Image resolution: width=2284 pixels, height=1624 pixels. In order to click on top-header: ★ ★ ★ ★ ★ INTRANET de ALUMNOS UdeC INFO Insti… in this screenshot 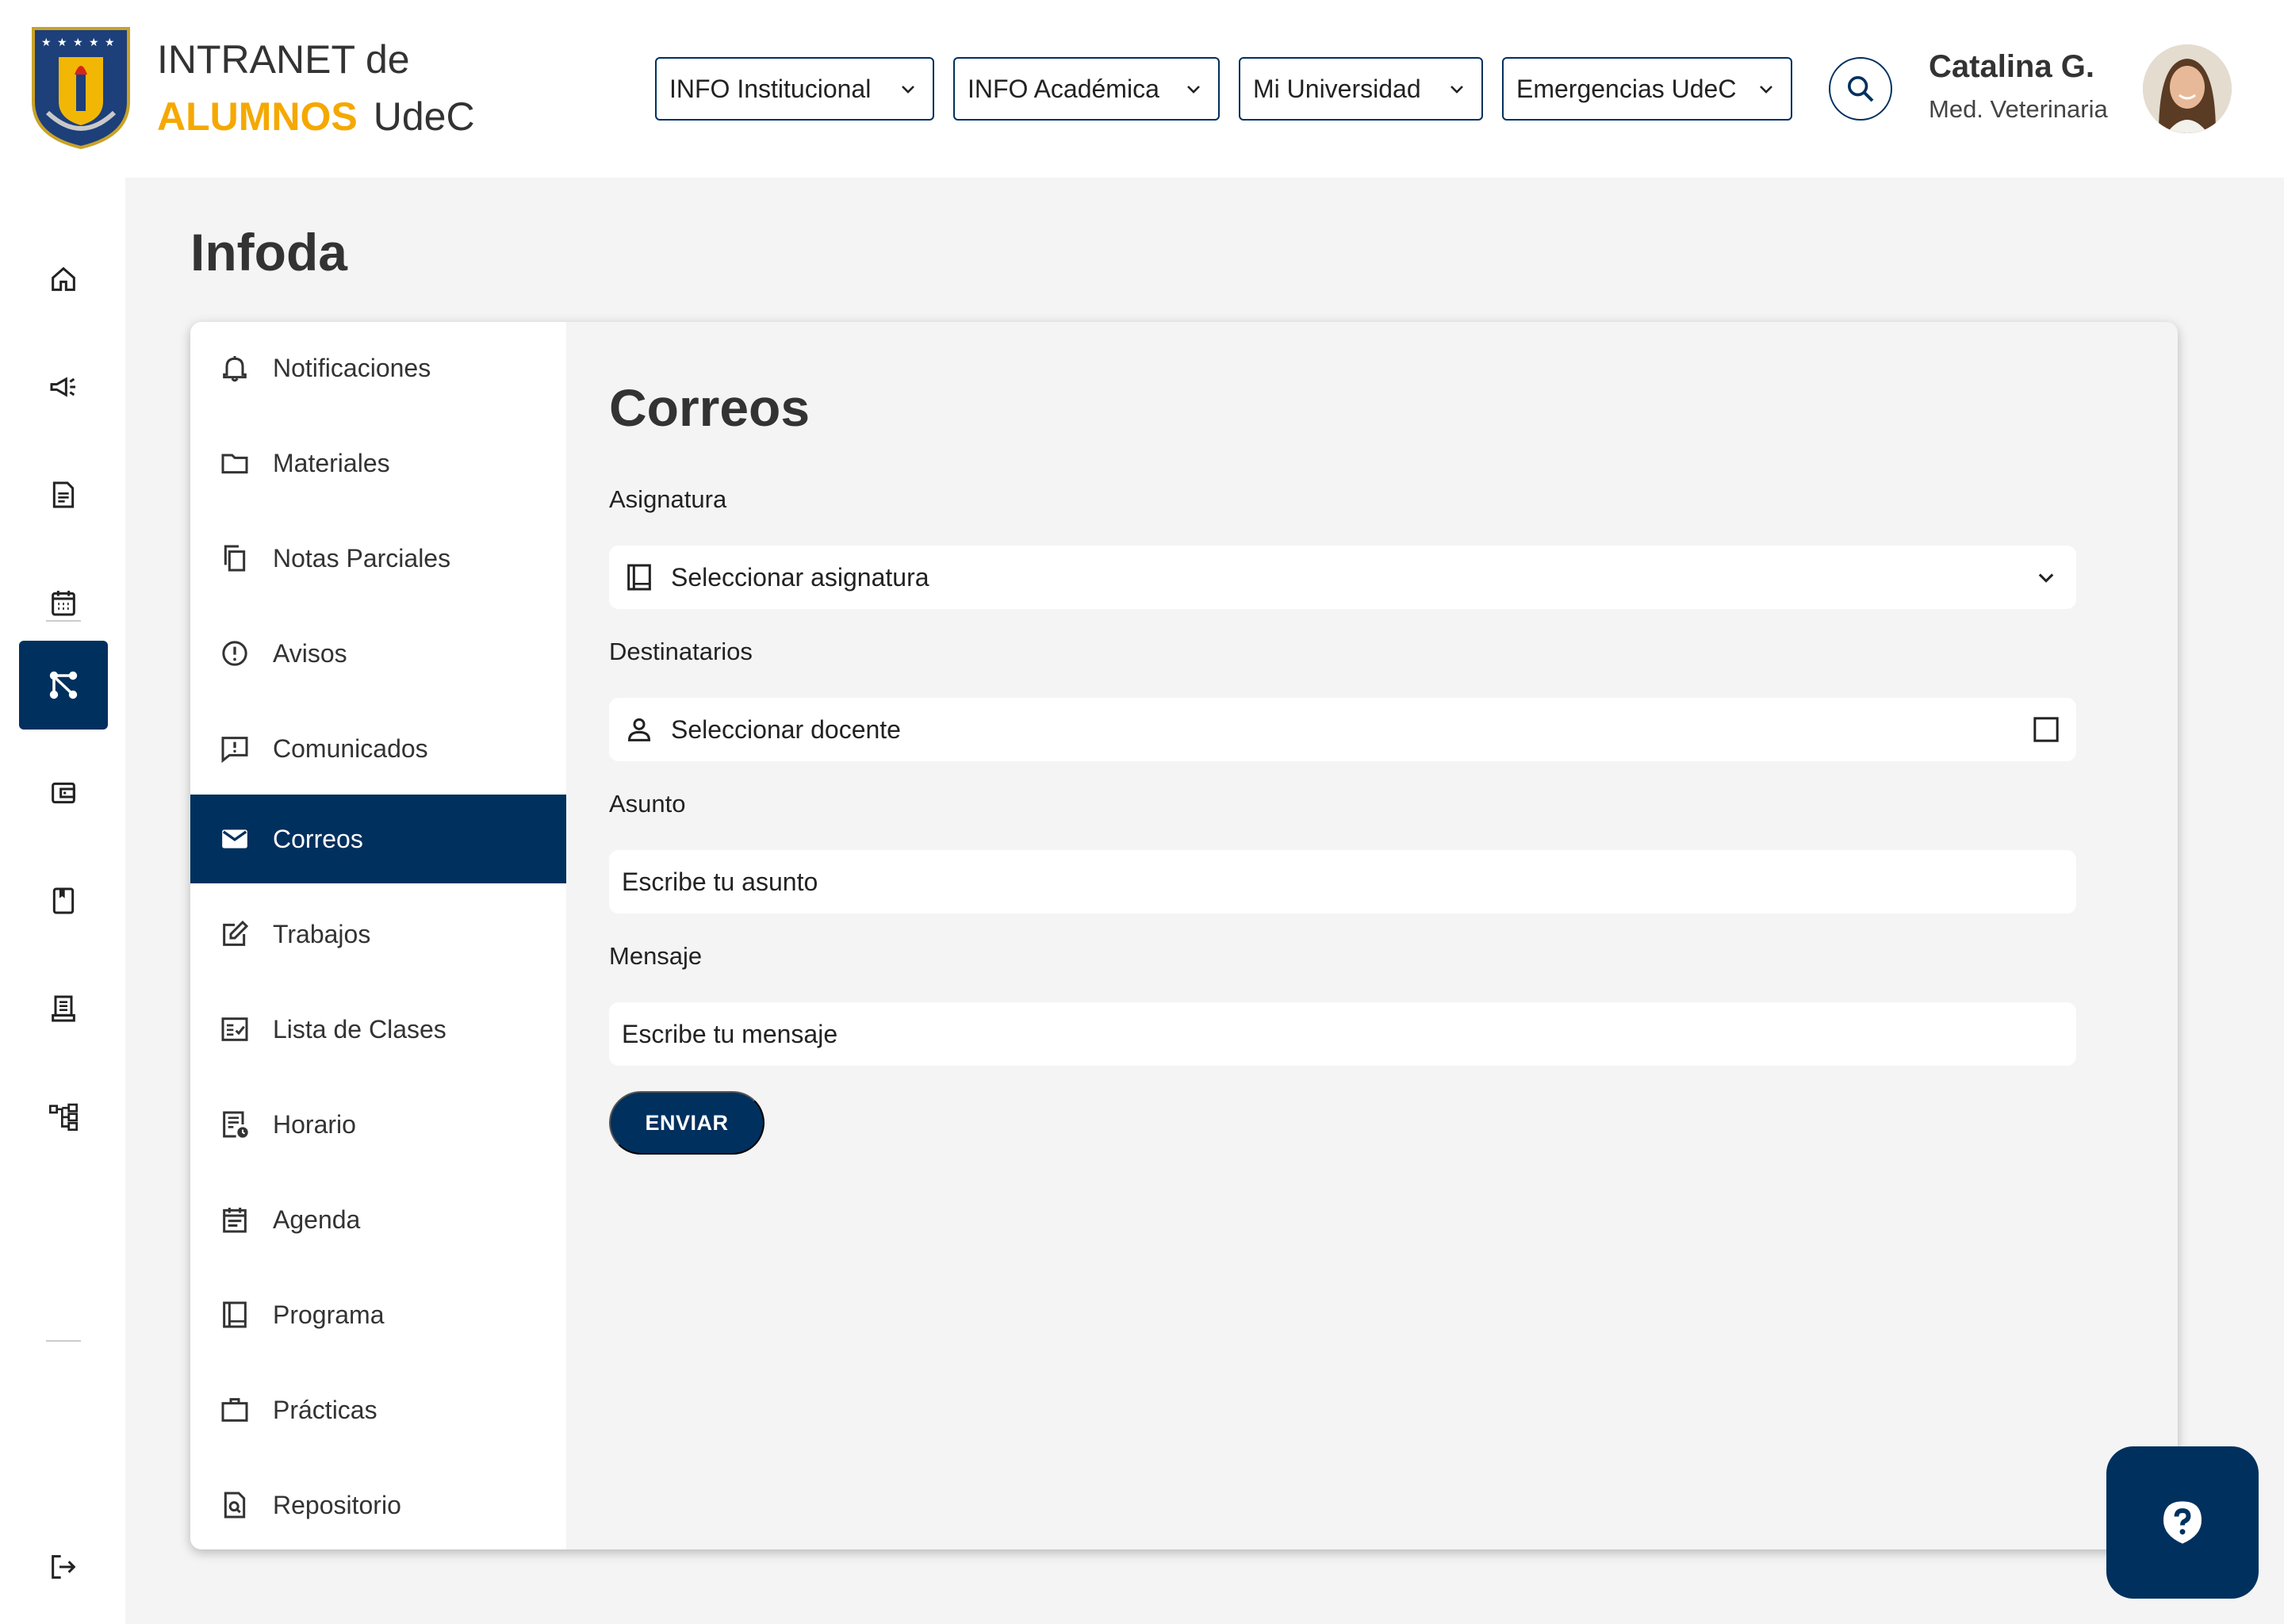, I will do `click(1142, 89)`.